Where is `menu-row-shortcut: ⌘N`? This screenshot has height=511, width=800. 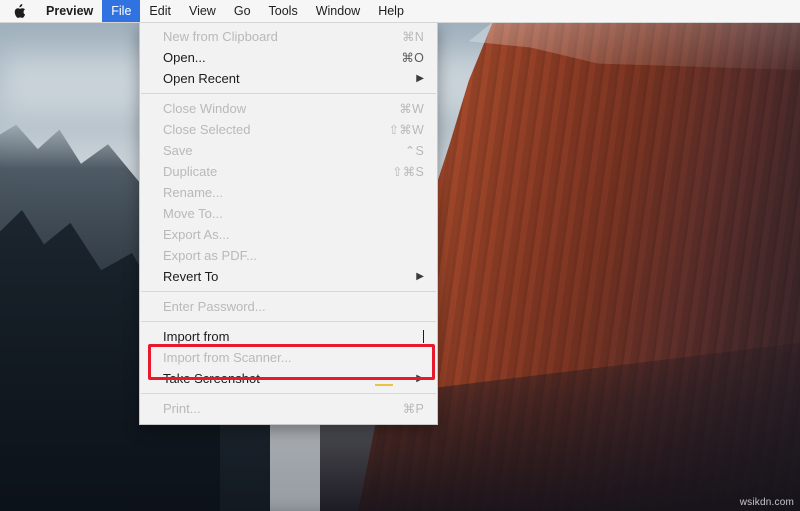 menu-row-shortcut: ⌘N is located at coordinates (413, 37).